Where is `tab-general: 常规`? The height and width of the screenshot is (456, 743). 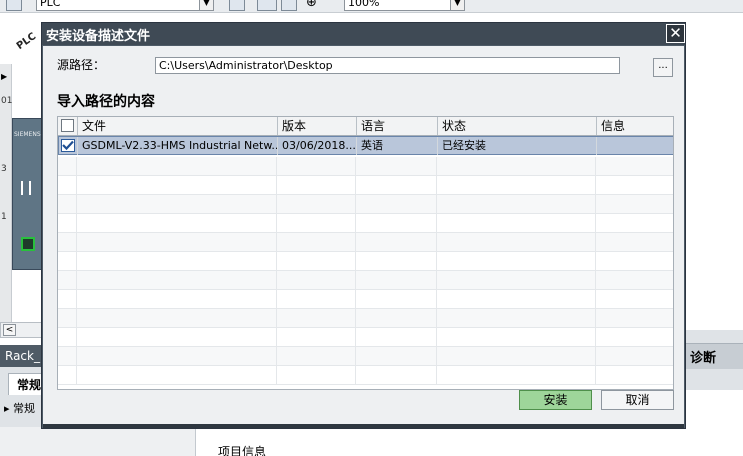 tab-general: 常规 is located at coordinates (25, 384).